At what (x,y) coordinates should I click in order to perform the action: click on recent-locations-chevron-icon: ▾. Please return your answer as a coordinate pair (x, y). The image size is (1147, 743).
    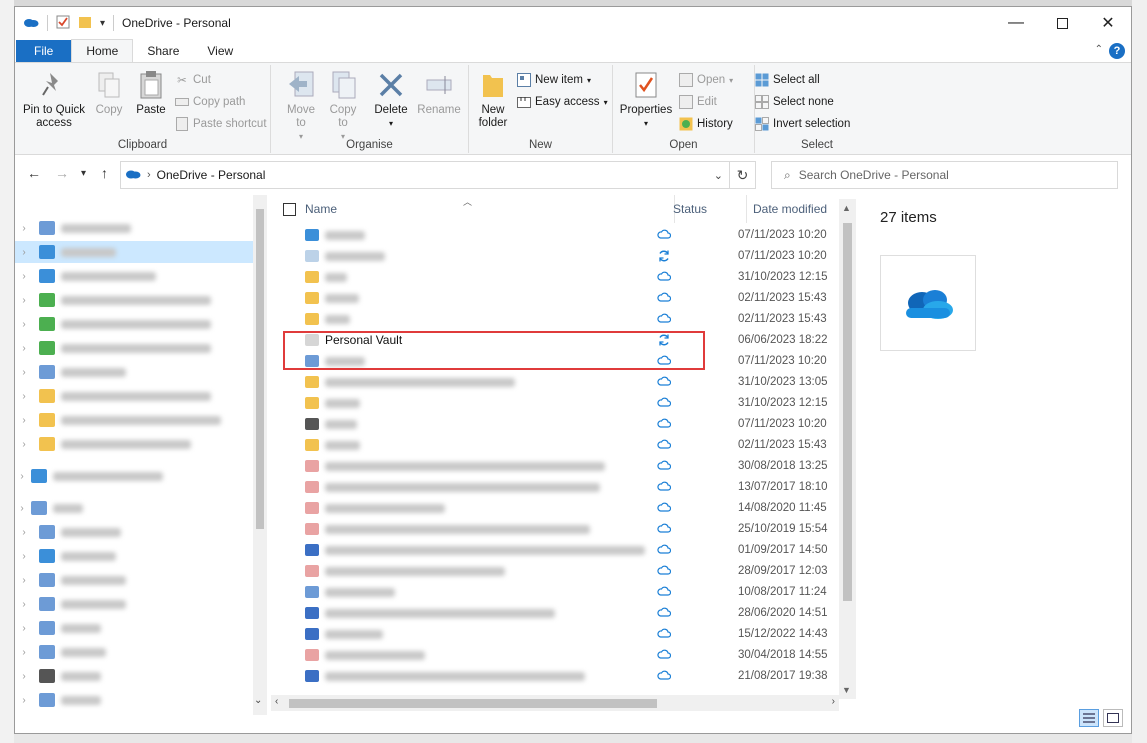
    Looking at the image, I should click on (83, 173).